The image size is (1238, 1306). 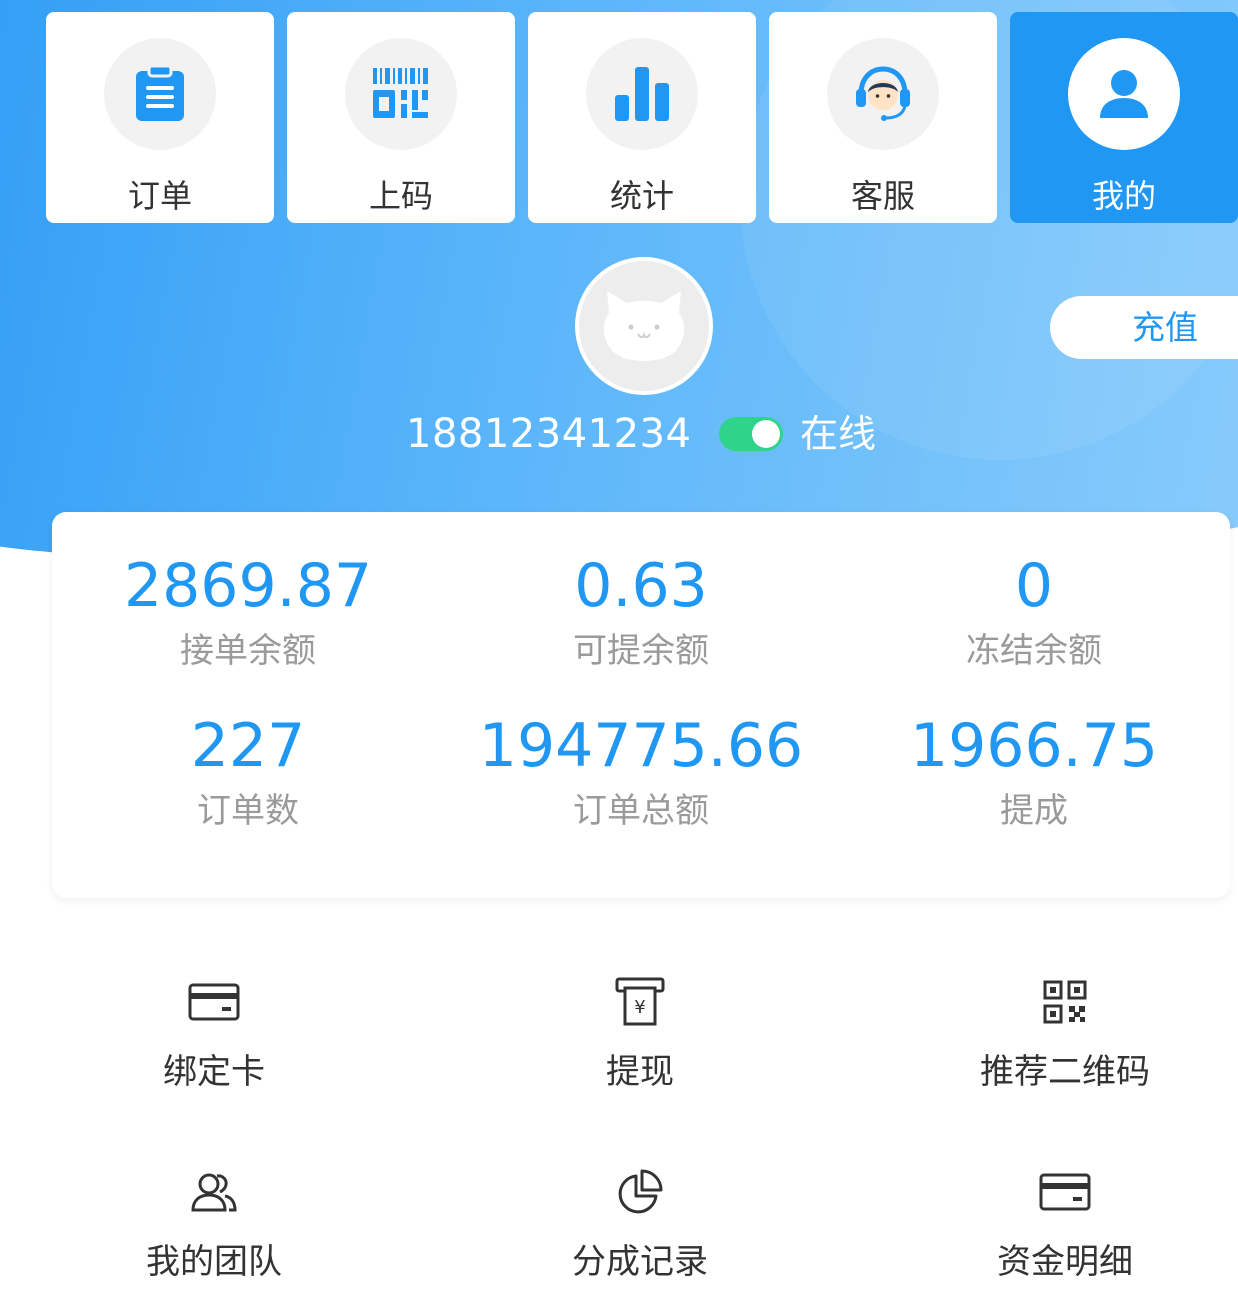 What do you see at coordinates (882, 196) in the screenshot?
I see `nav-label: 客服` at bounding box center [882, 196].